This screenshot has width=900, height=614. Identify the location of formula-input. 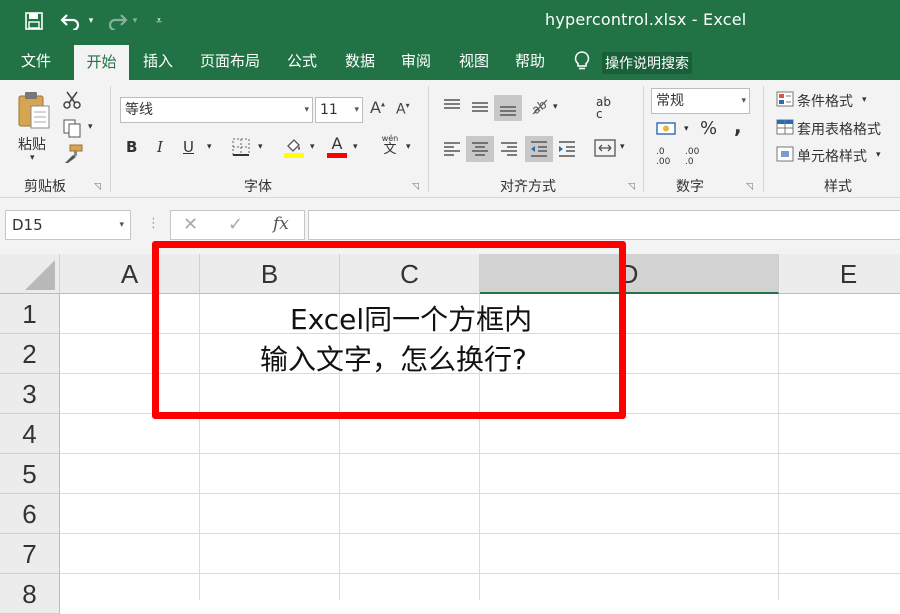
(604, 225).